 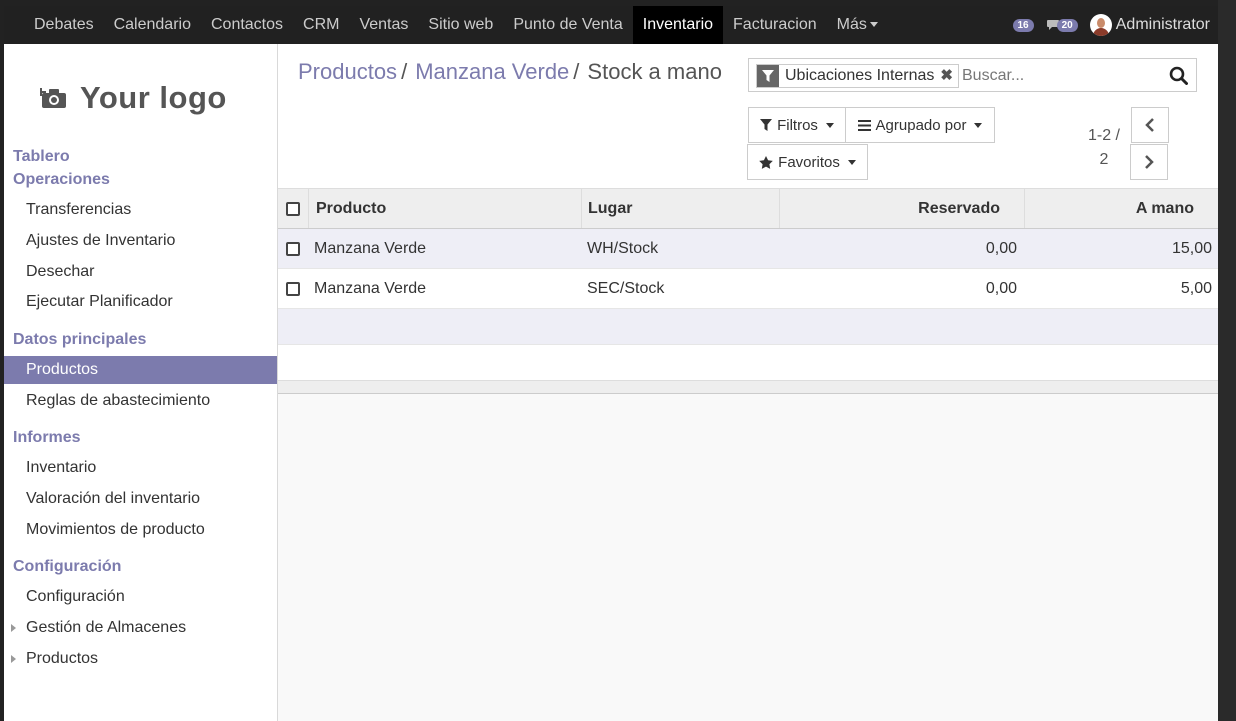 I want to click on sidebar-section-informes: Informes, so click(x=47, y=437).